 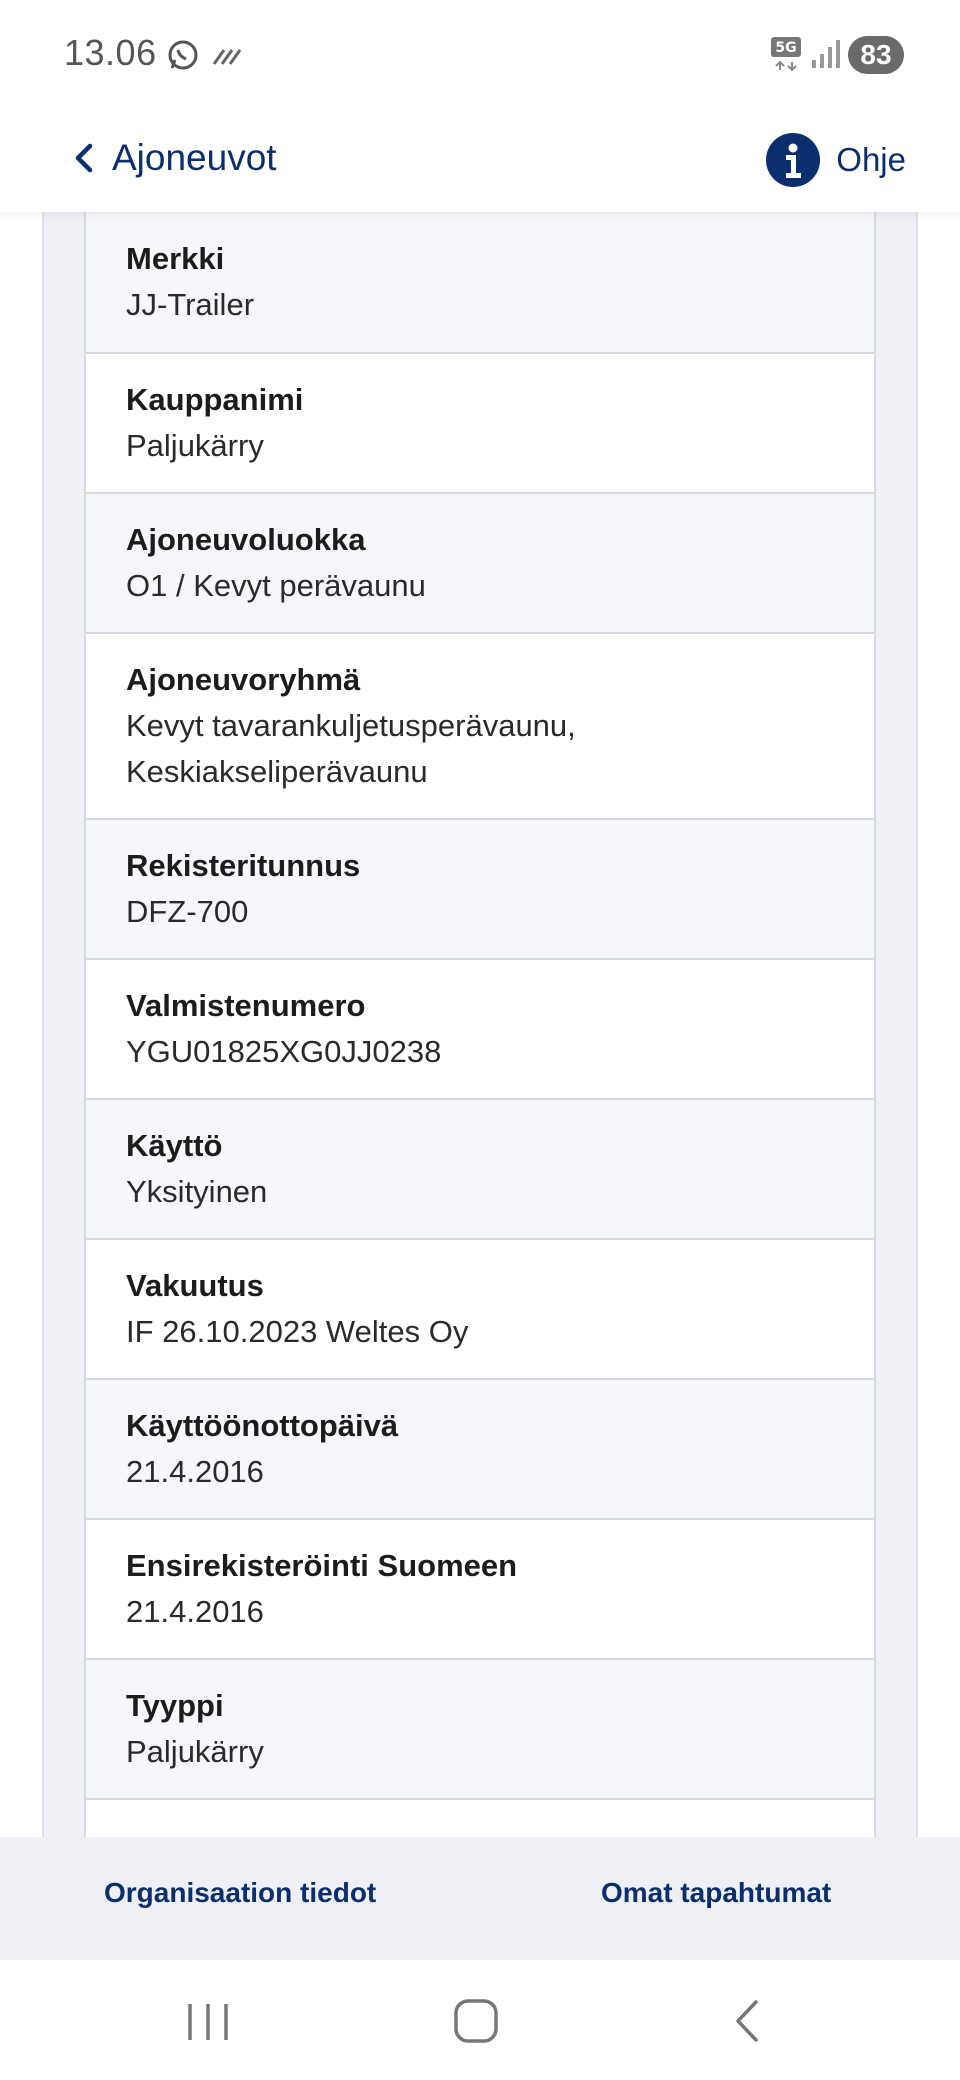 What do you see at coordinates (187, 911) in the screenshot?
I see `detail-value: DFZ-700` at bounding box center [187, 911].